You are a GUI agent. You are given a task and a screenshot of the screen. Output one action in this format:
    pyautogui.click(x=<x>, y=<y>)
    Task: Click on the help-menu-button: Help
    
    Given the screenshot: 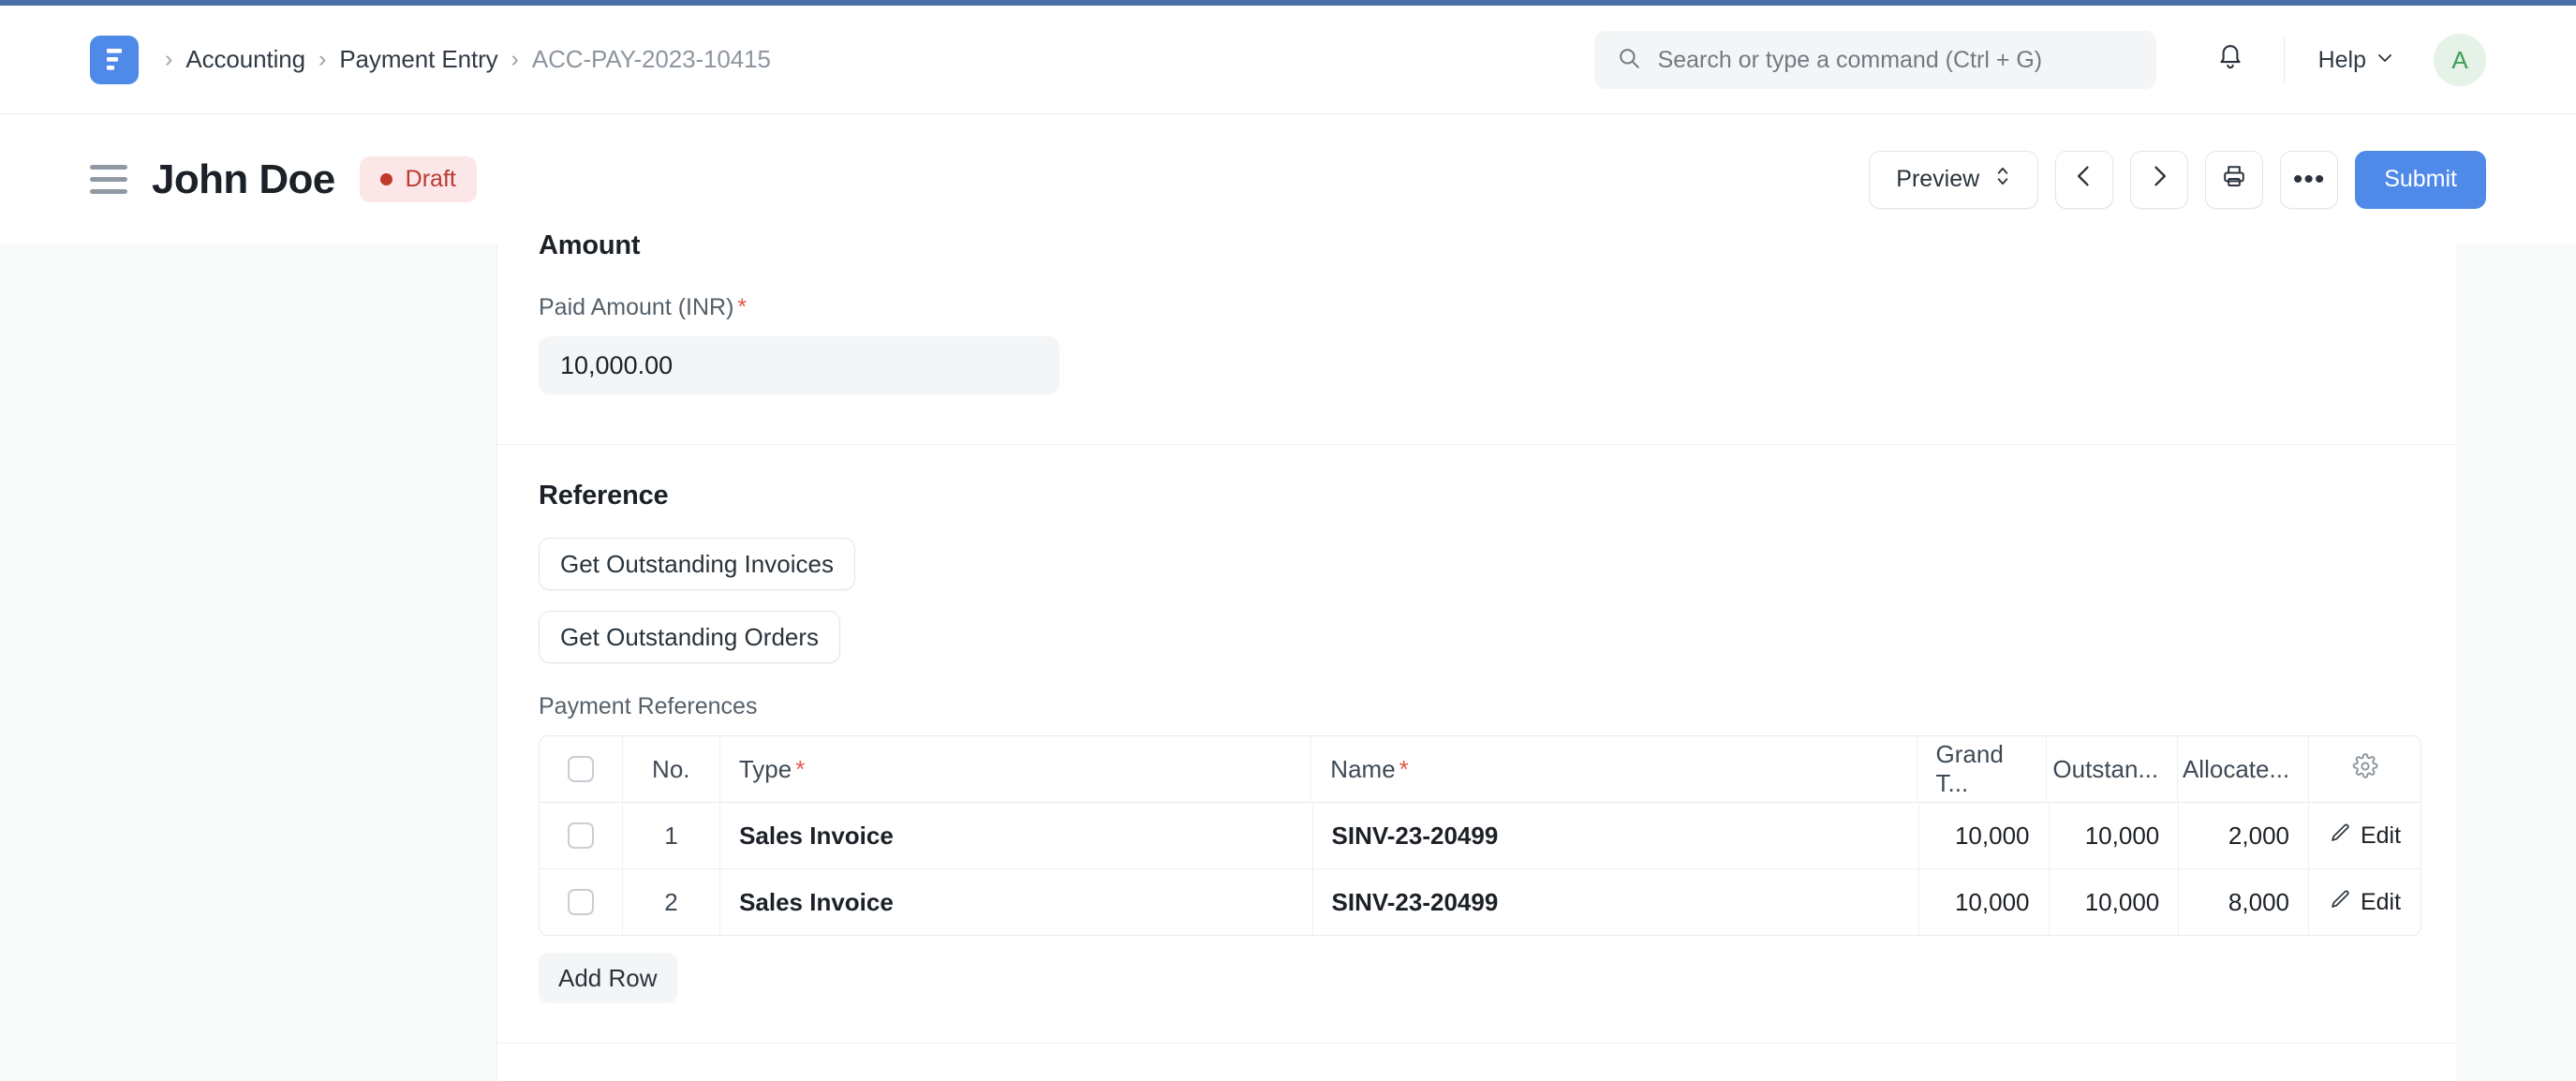 What is the action you would take?
    pyautogui.click(x=2356, y=60)
    